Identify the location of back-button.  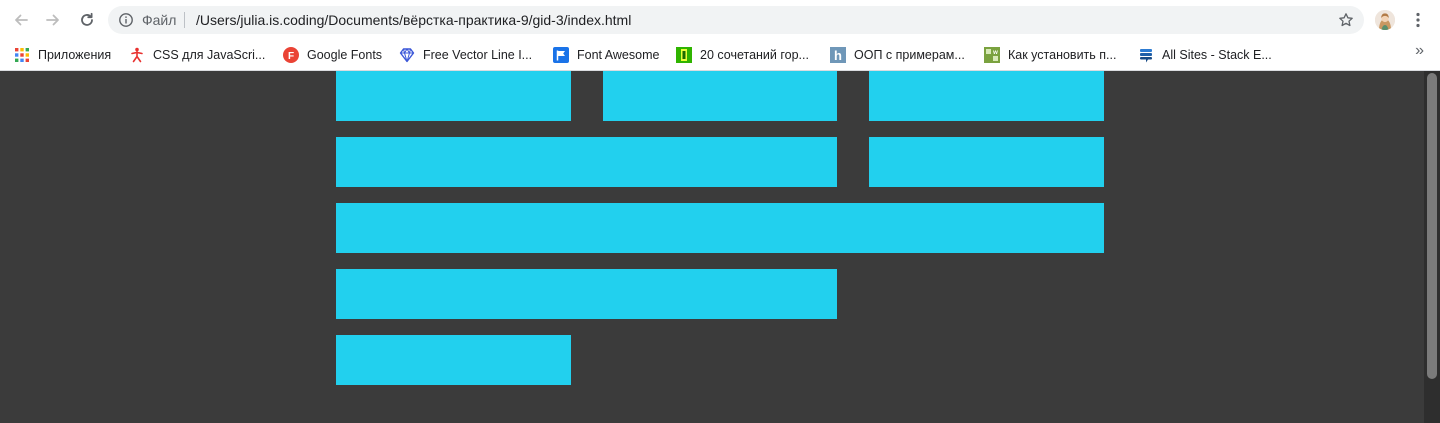
(21, 20).